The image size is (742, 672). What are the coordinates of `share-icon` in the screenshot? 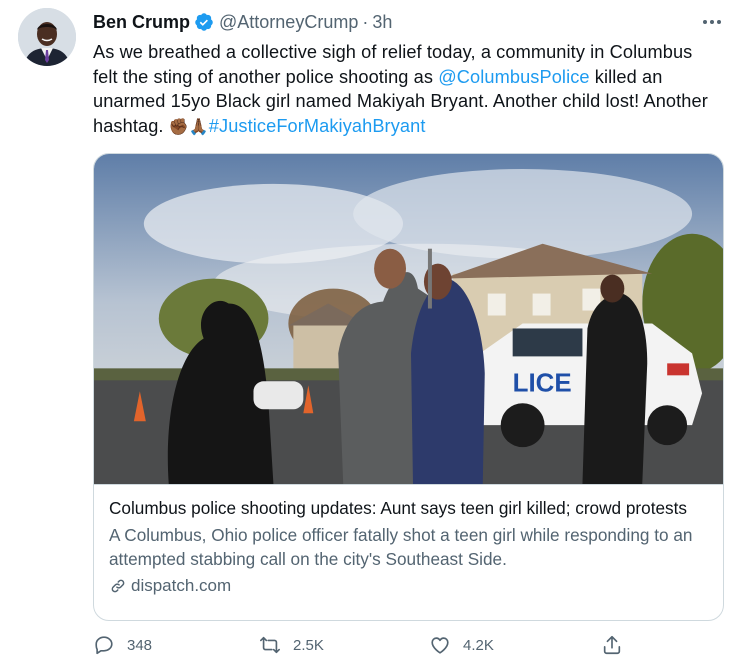 It's located at (612, 645).